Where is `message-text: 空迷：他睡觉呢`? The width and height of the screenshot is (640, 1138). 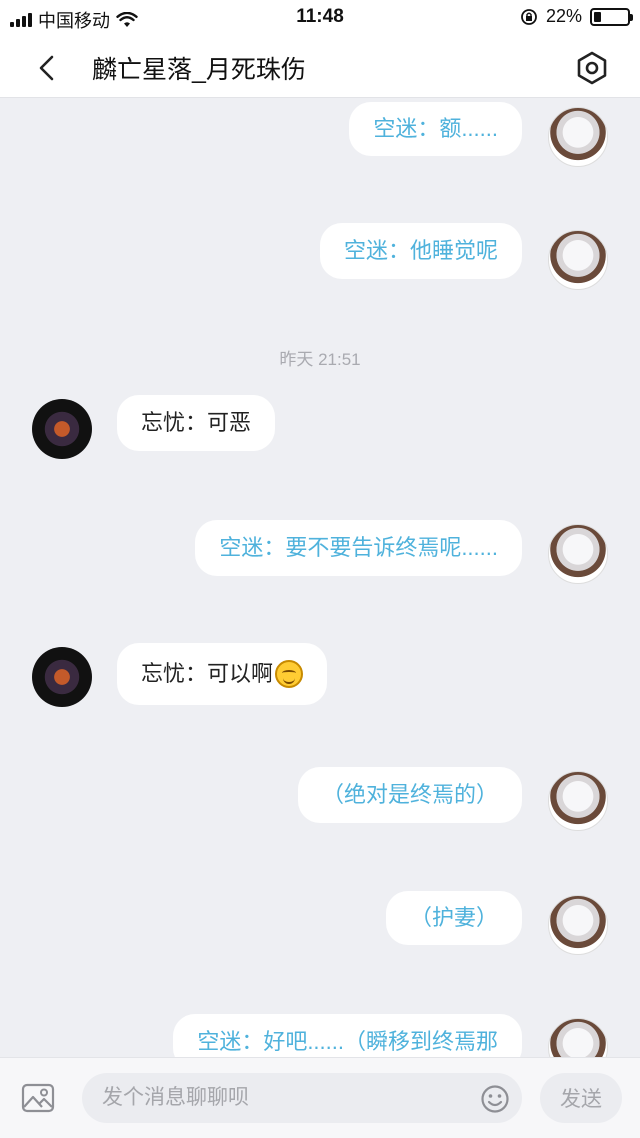 message-text: 空迷：他睡觉呢 is located at coordinates (420, 250).